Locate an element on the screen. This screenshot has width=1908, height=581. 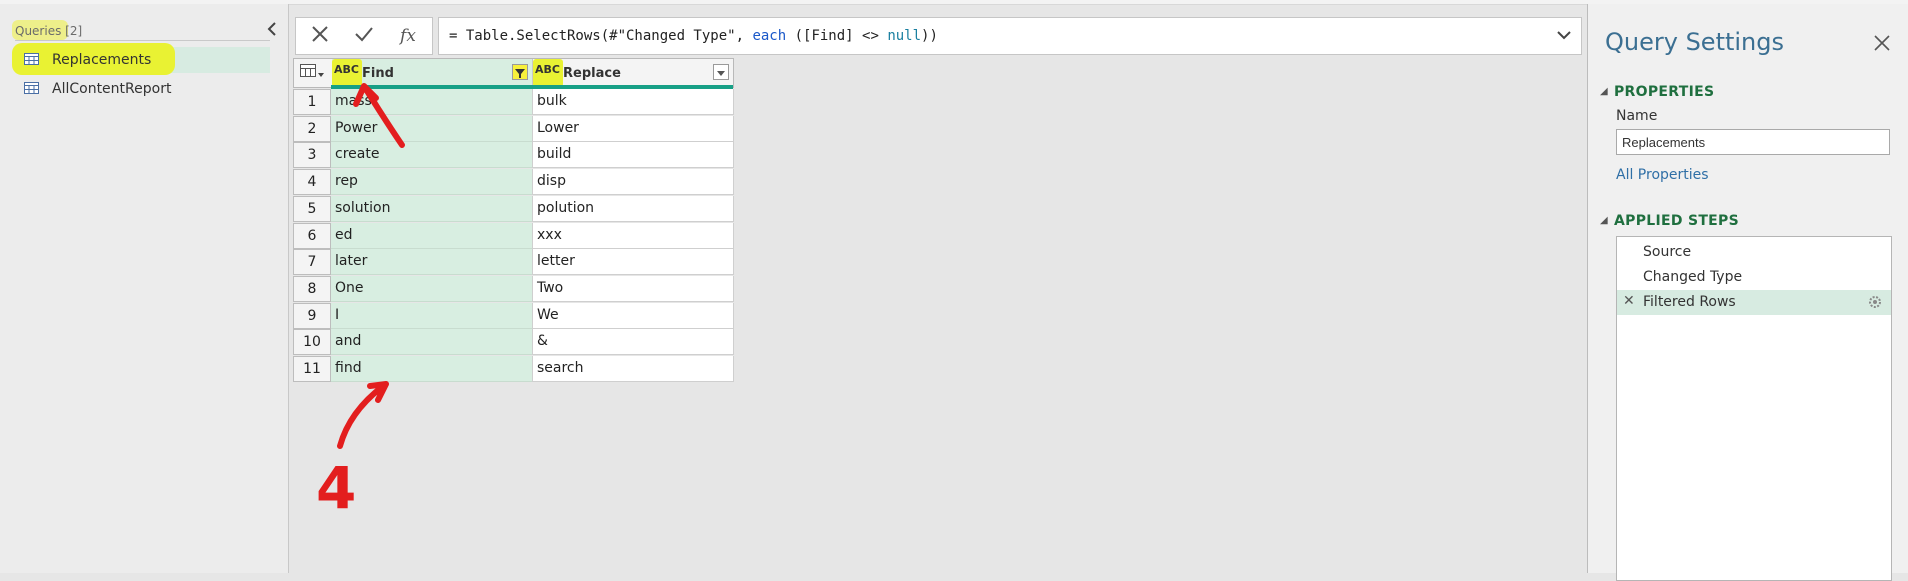
filter-applied-button is located at coordinates (520, 72).